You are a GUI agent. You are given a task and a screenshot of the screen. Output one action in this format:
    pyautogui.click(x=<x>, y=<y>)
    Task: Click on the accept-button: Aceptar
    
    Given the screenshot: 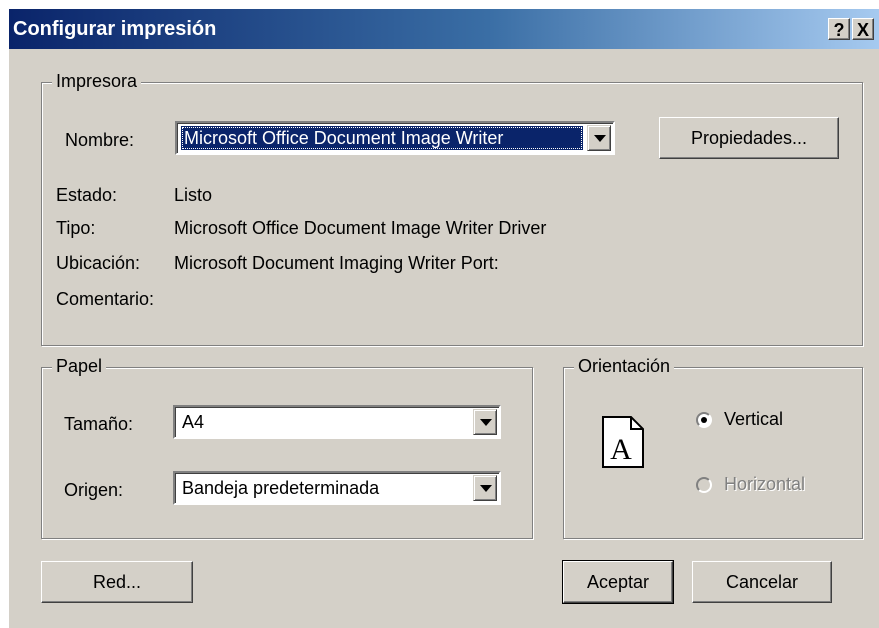 What is the action you would take?
    pyautogui.click(x=618, y=582)
    